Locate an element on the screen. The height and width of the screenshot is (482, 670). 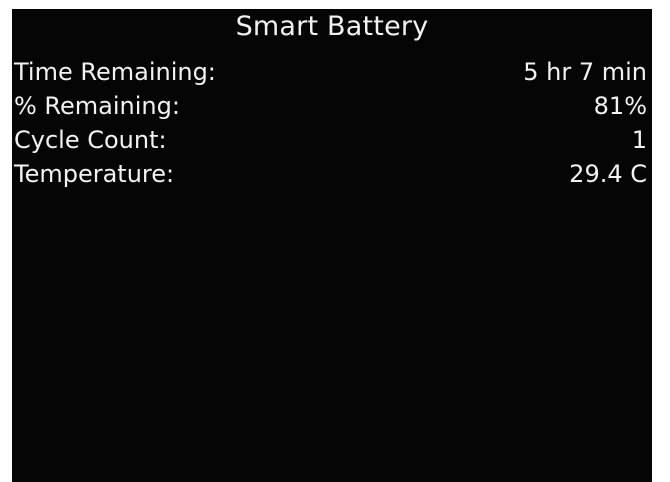
percent-remaining-value: 81% is located at coordinates (620, 106).